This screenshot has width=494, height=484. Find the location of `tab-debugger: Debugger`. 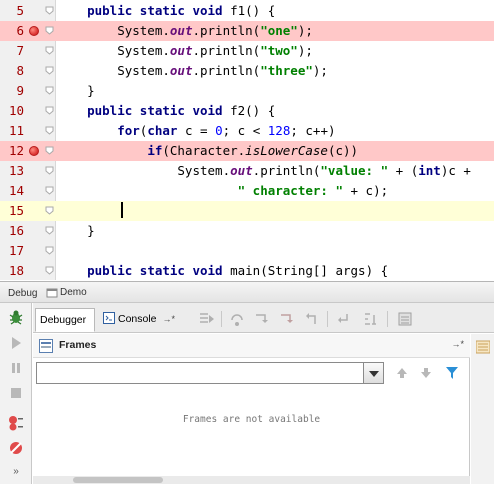

tab-debugger: Debugger is located at coordinates (65, 320).